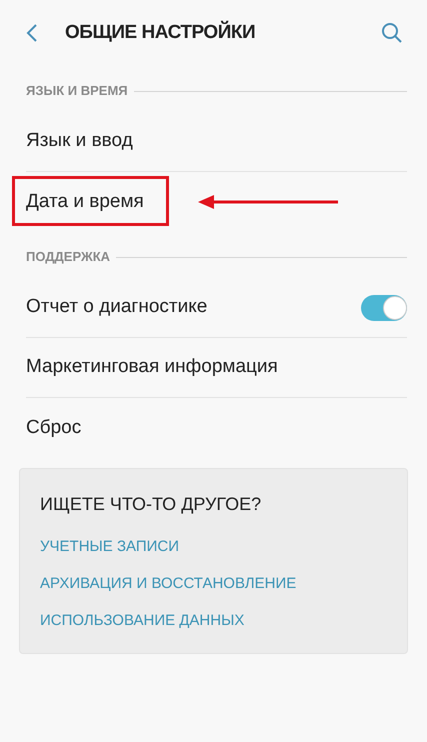 Image resolution: width=427 pixels, height=742 pixels. Describe the element at coordinates (392, 33) in the screenshot. I see `search-icon` at that location.